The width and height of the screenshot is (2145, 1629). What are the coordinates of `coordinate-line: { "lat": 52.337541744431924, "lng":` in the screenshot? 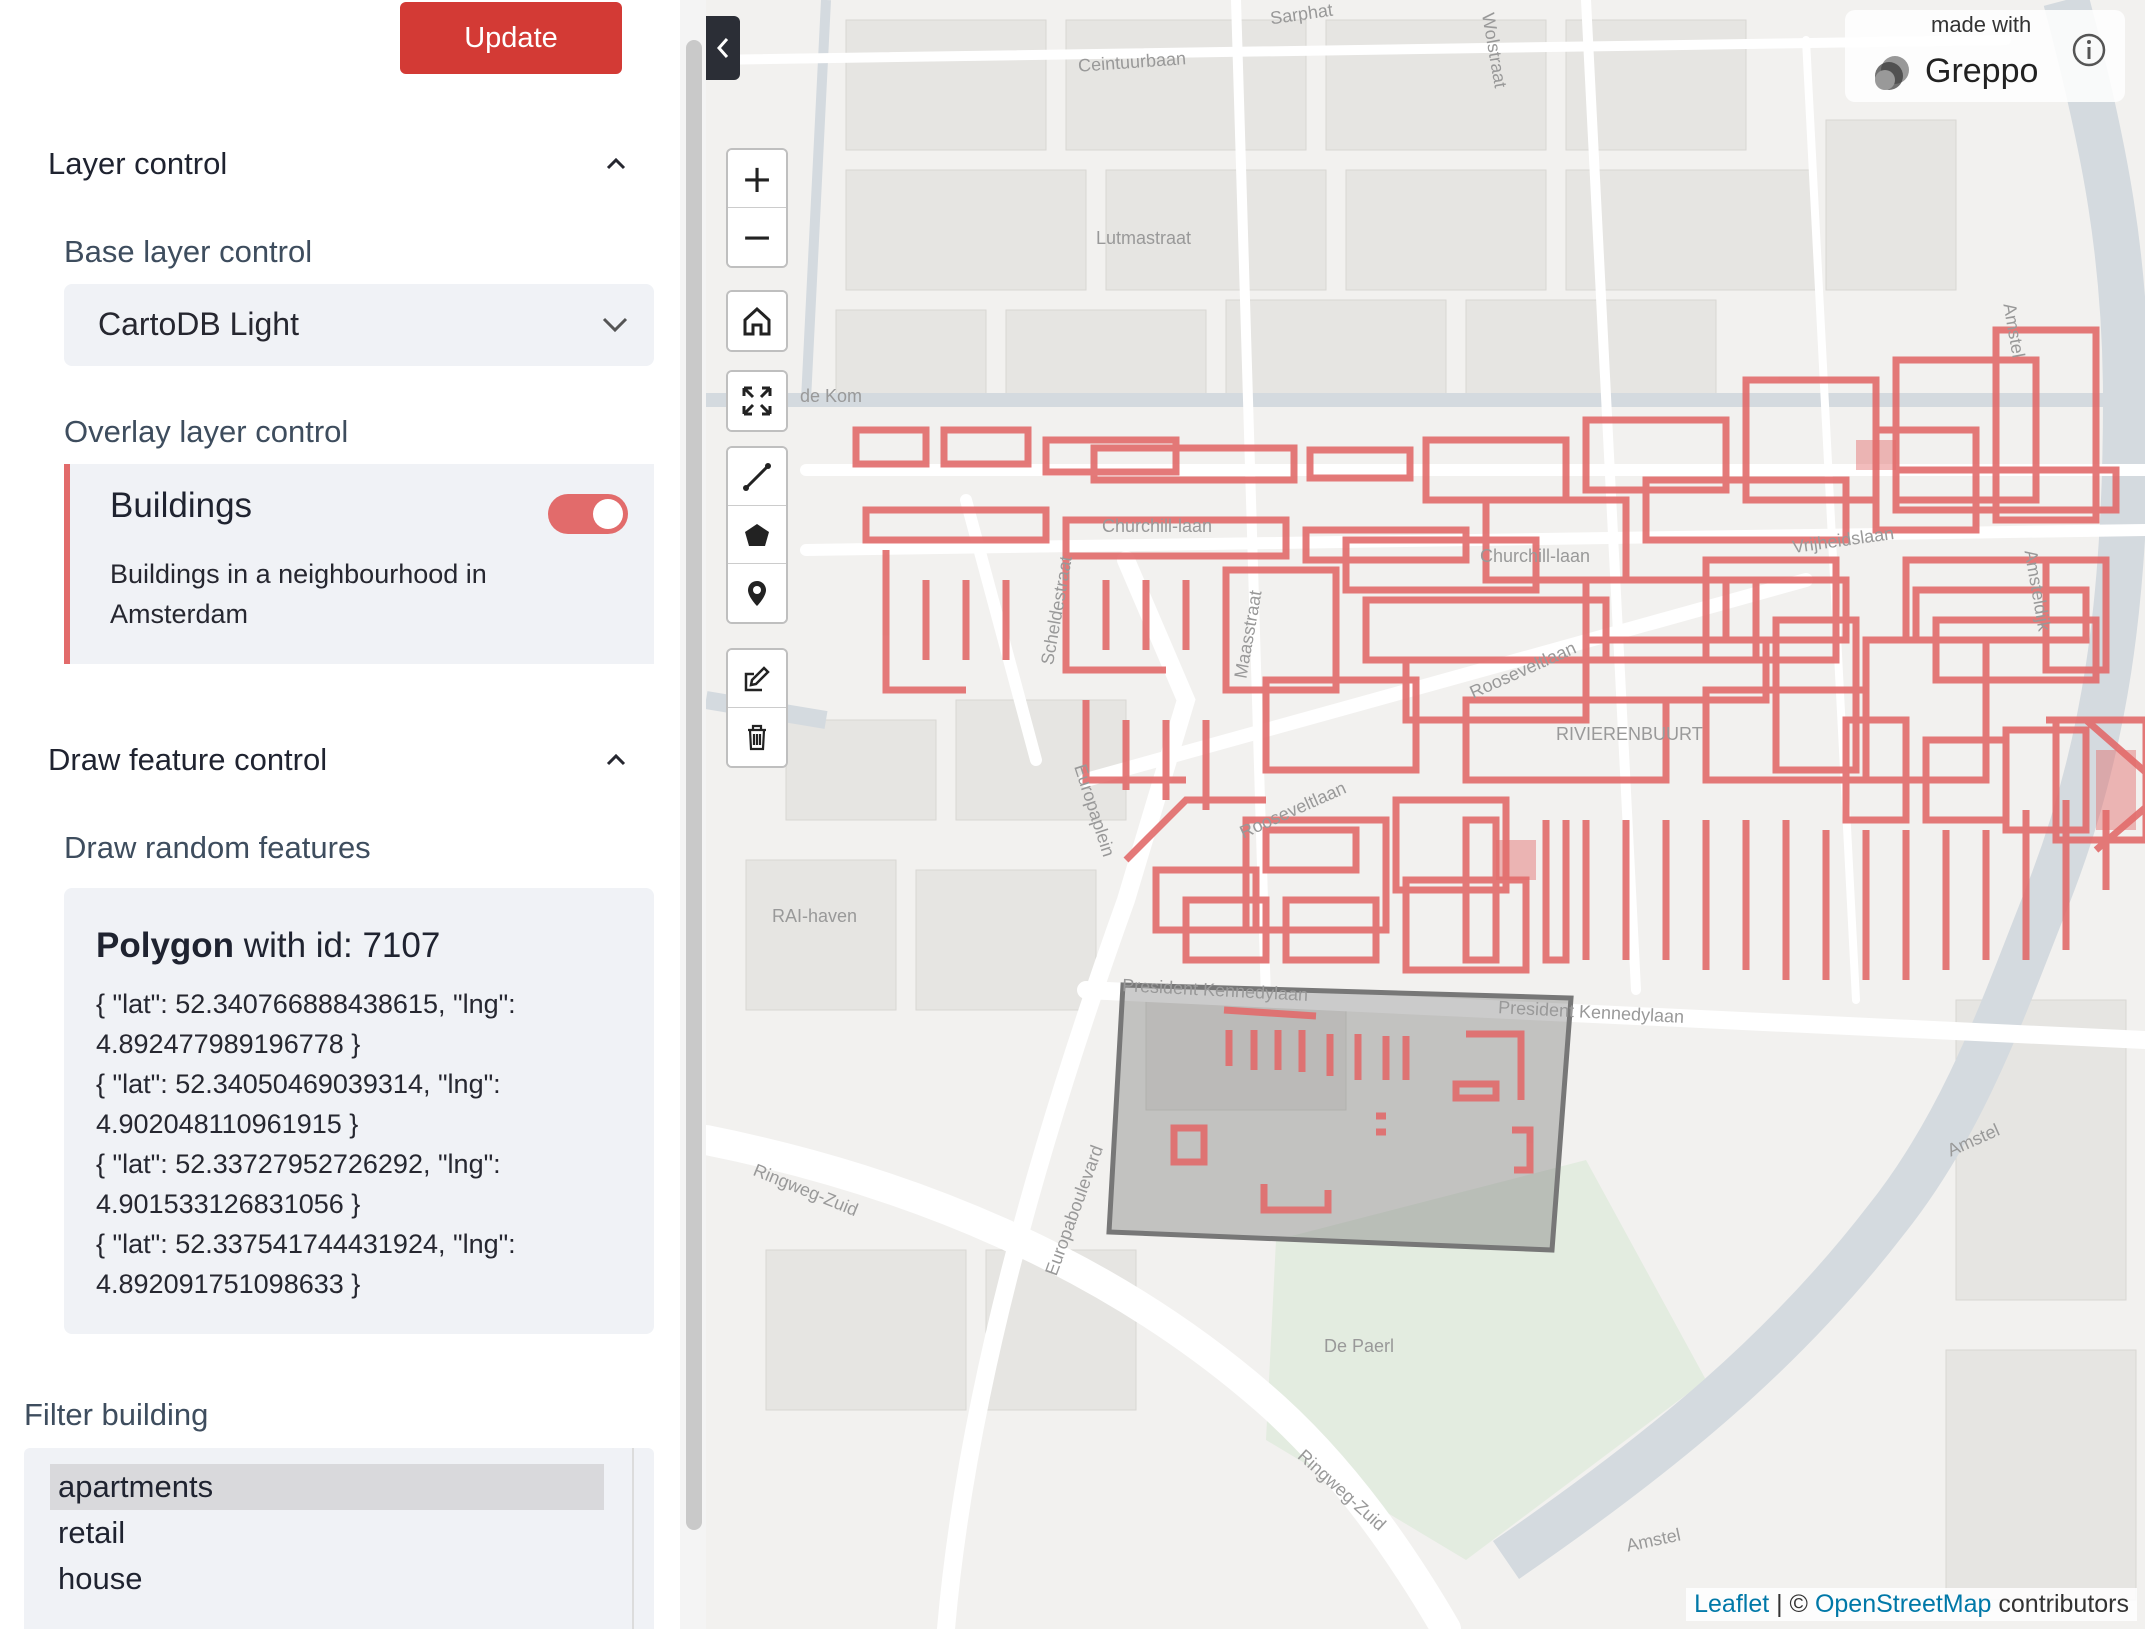 It's located at (306, 1244).